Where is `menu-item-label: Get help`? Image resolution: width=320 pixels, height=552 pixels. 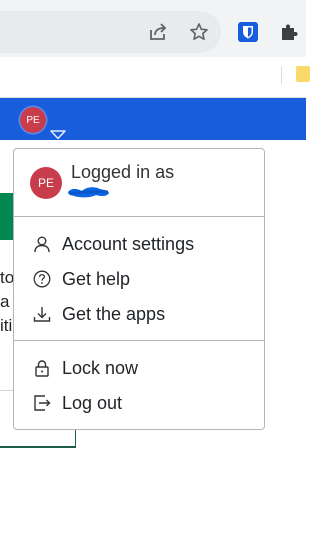 menu-item-label: Get help is located at coordinates (96, 278).